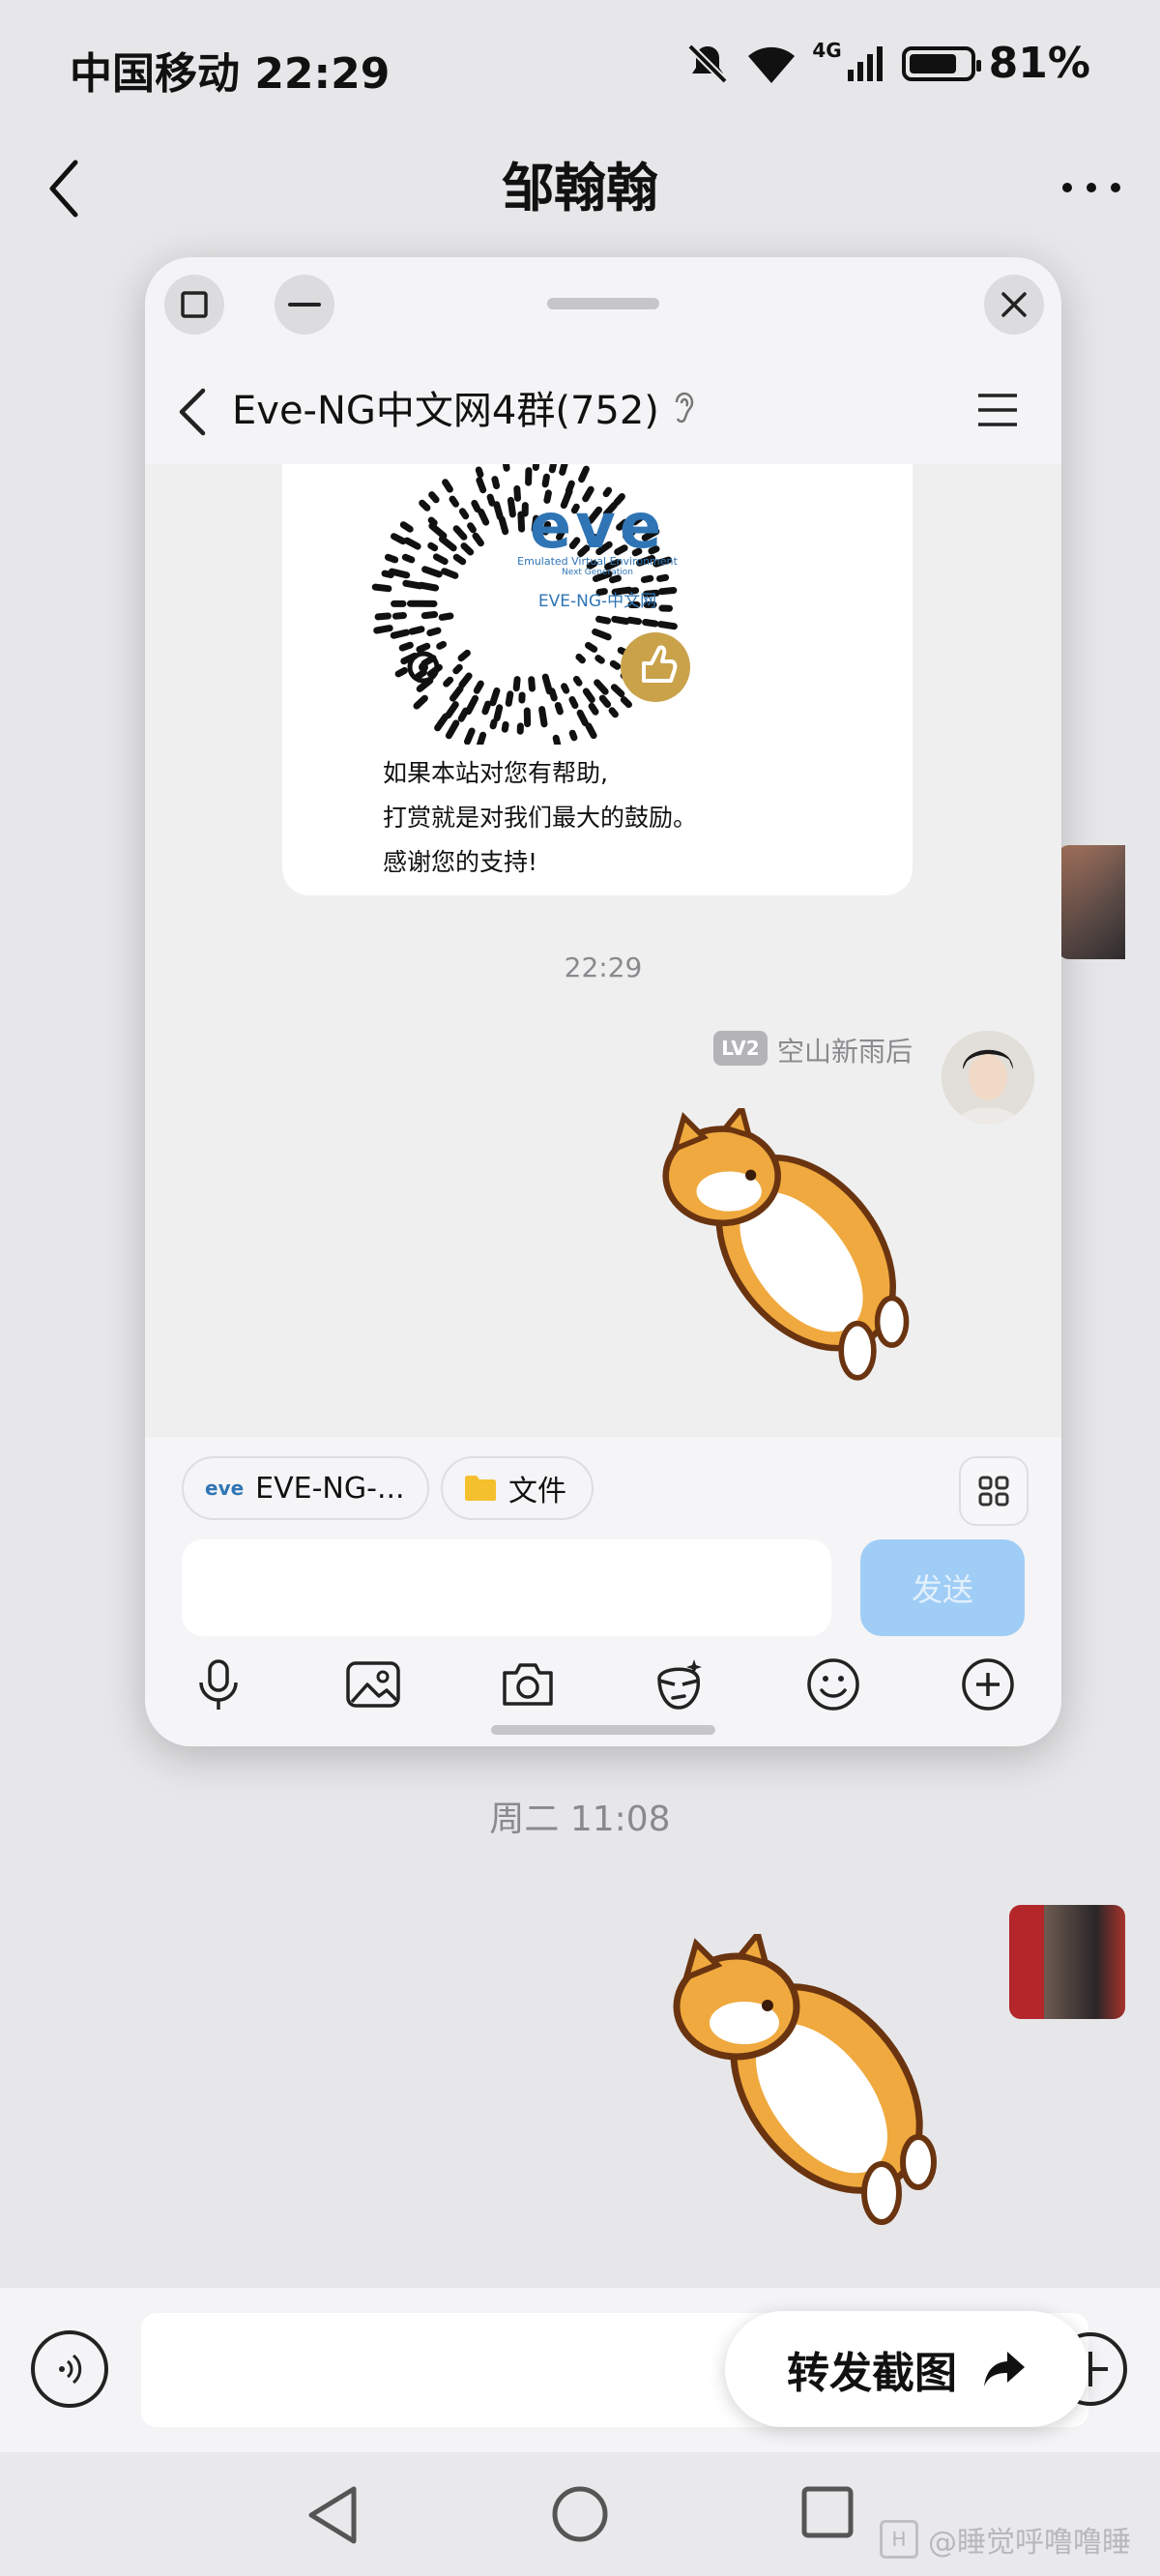  I want to click on voice-button, so click(69, 2369).